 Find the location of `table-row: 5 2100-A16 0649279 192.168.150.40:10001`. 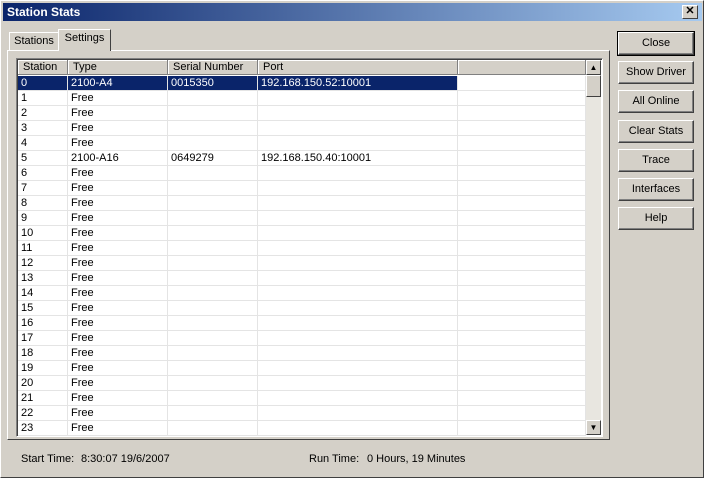

table-row: 5 2100-A16 0649279 192.168.150.40:10001 is located at coordinates (302, 158).